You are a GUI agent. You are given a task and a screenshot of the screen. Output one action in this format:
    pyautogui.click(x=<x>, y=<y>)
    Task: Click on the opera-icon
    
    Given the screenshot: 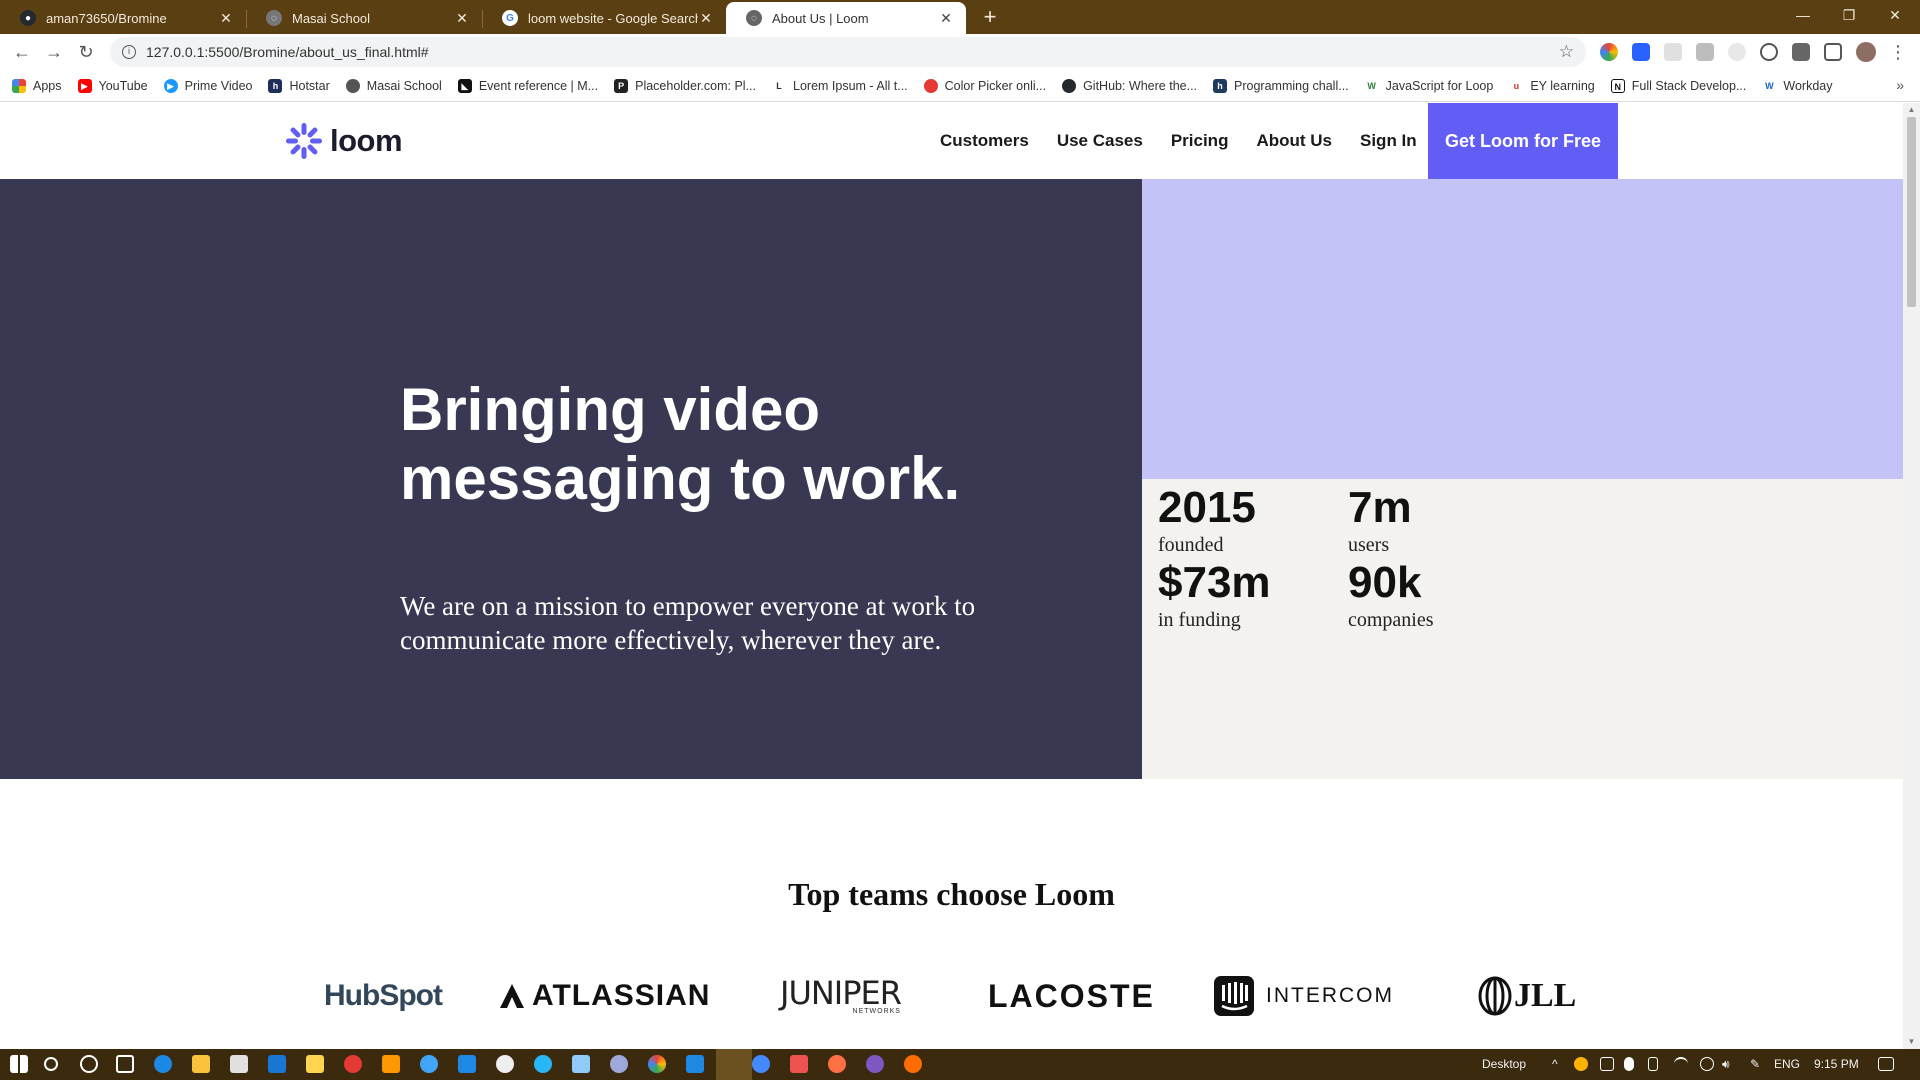 What is the action you would take?
    pyautogui.click(x=353, y=1064)
    